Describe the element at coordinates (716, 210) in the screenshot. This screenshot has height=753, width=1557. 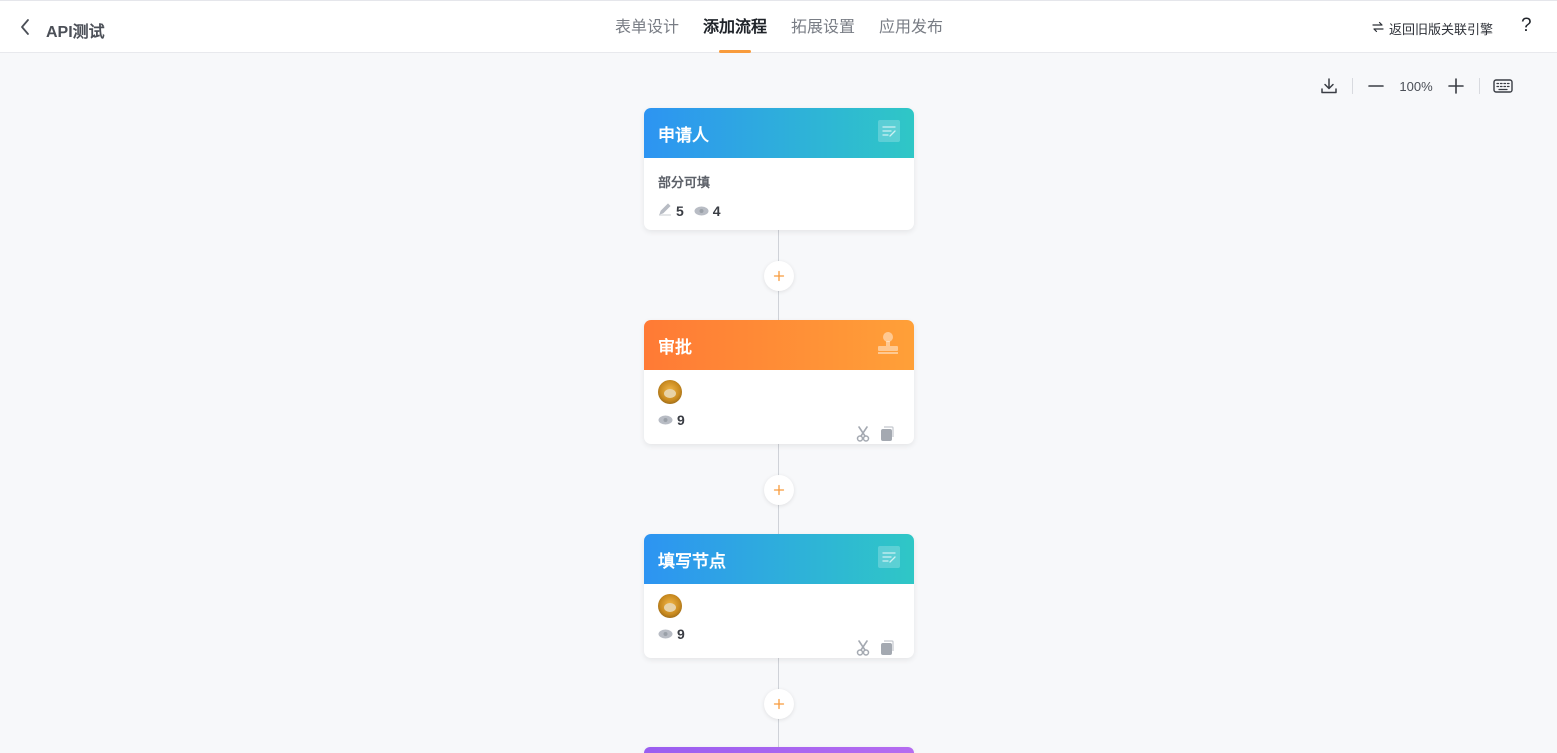
I see `view-count: 4` at that location.